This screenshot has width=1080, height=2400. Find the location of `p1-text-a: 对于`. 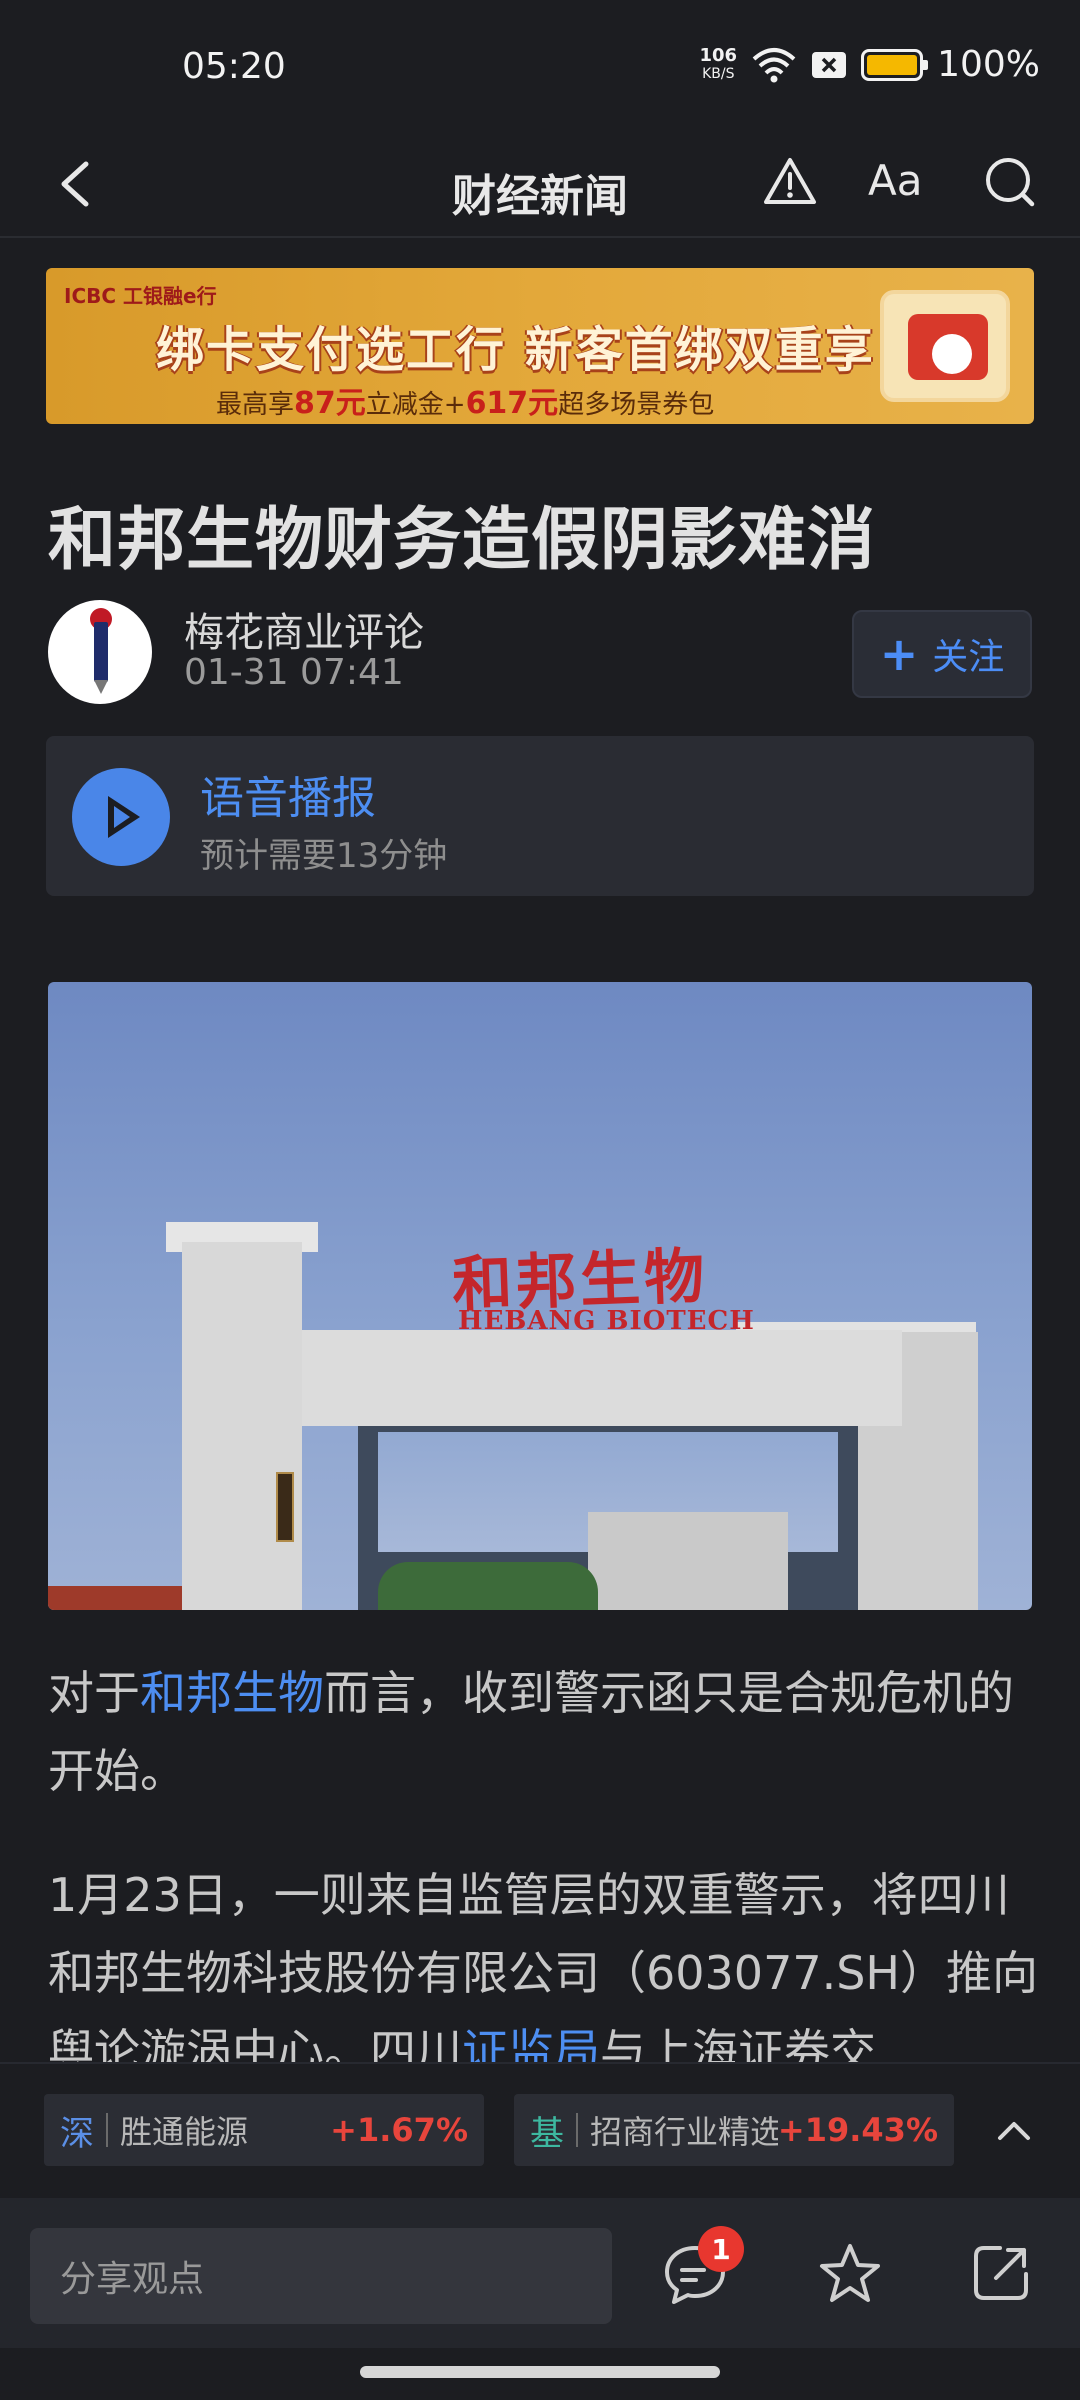

p1-text-a: 对于 is located at coordinates (94, 1693).